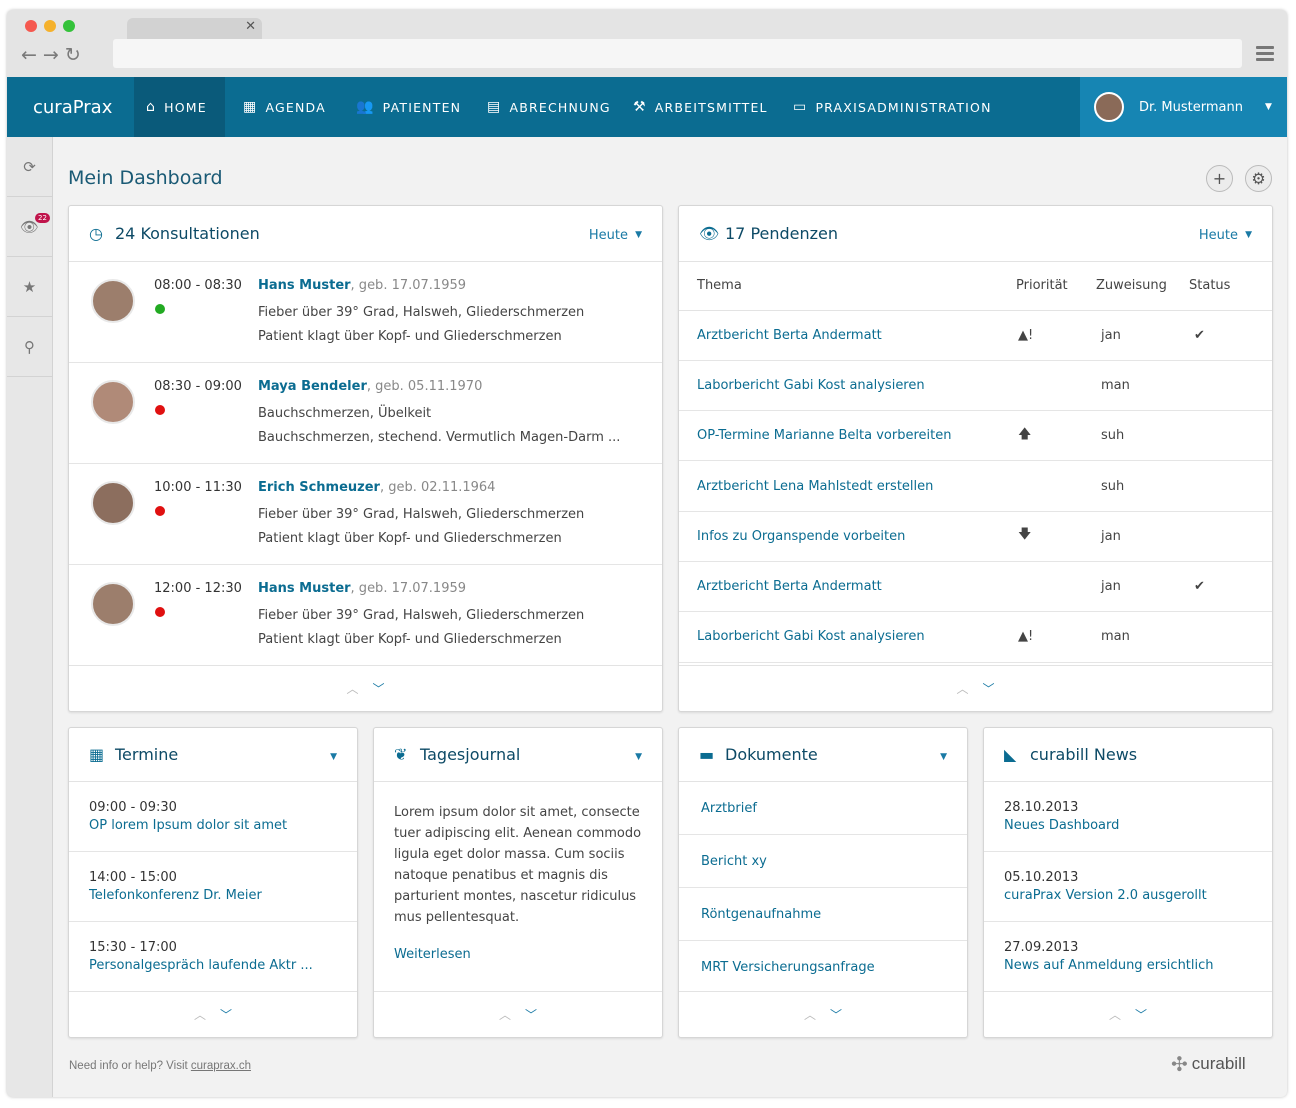  Describe the element at coordinates (823, 914) in the screenshot. I see `document-link: Röntgenaufnahme` at that location.